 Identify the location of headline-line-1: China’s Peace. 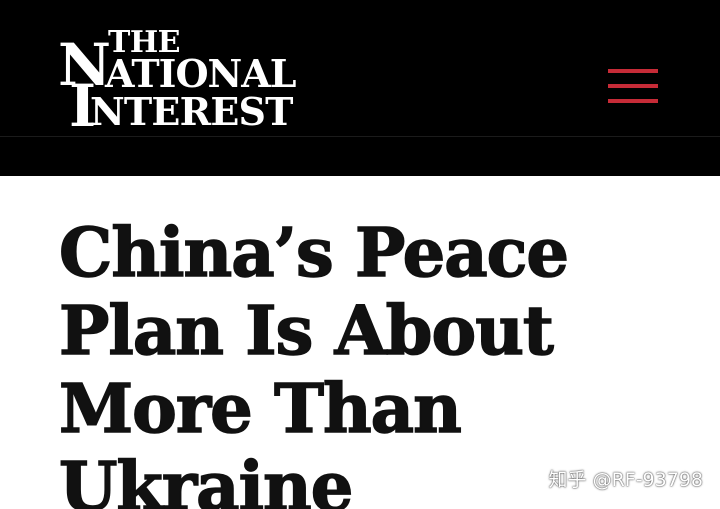
(314, 253).